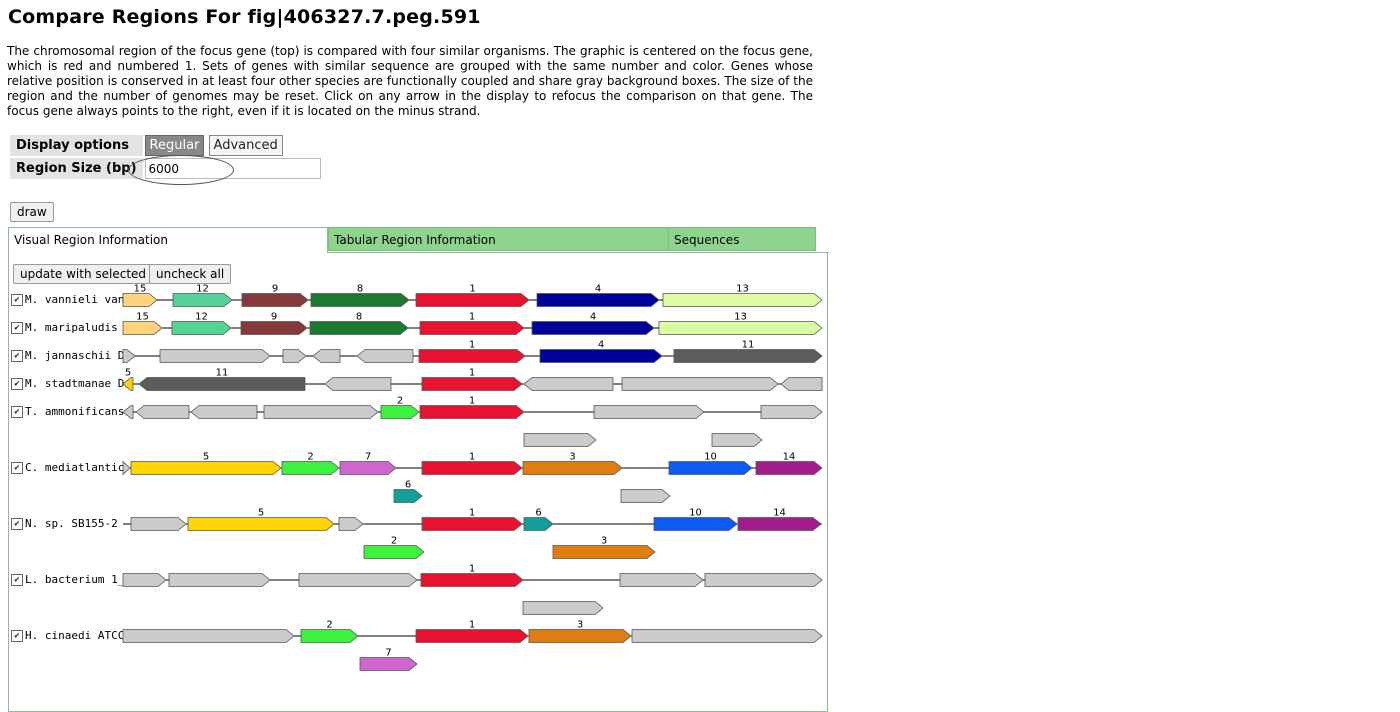 The height and width of the screenshot is (712, 1400). I want to click on gene-number-label: 4, so click(601, 345).